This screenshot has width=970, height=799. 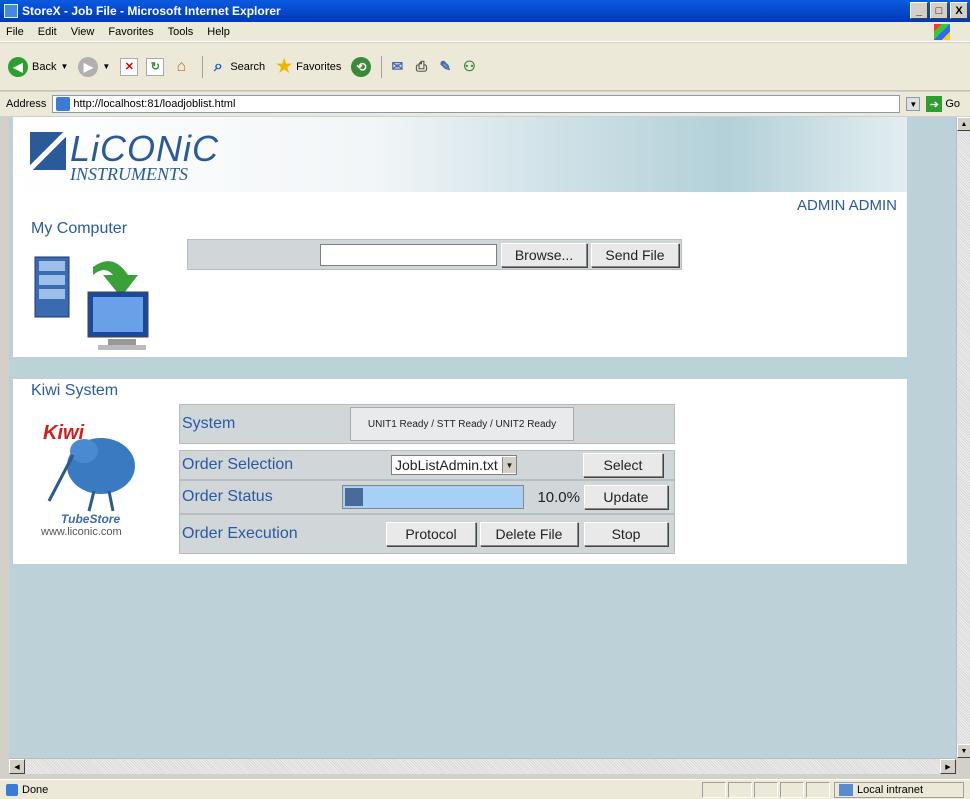 What do you see at coordinates (319, 66) in the screenshot?
I see `favorites-label: Favorites` at bounding box center [319, 66].